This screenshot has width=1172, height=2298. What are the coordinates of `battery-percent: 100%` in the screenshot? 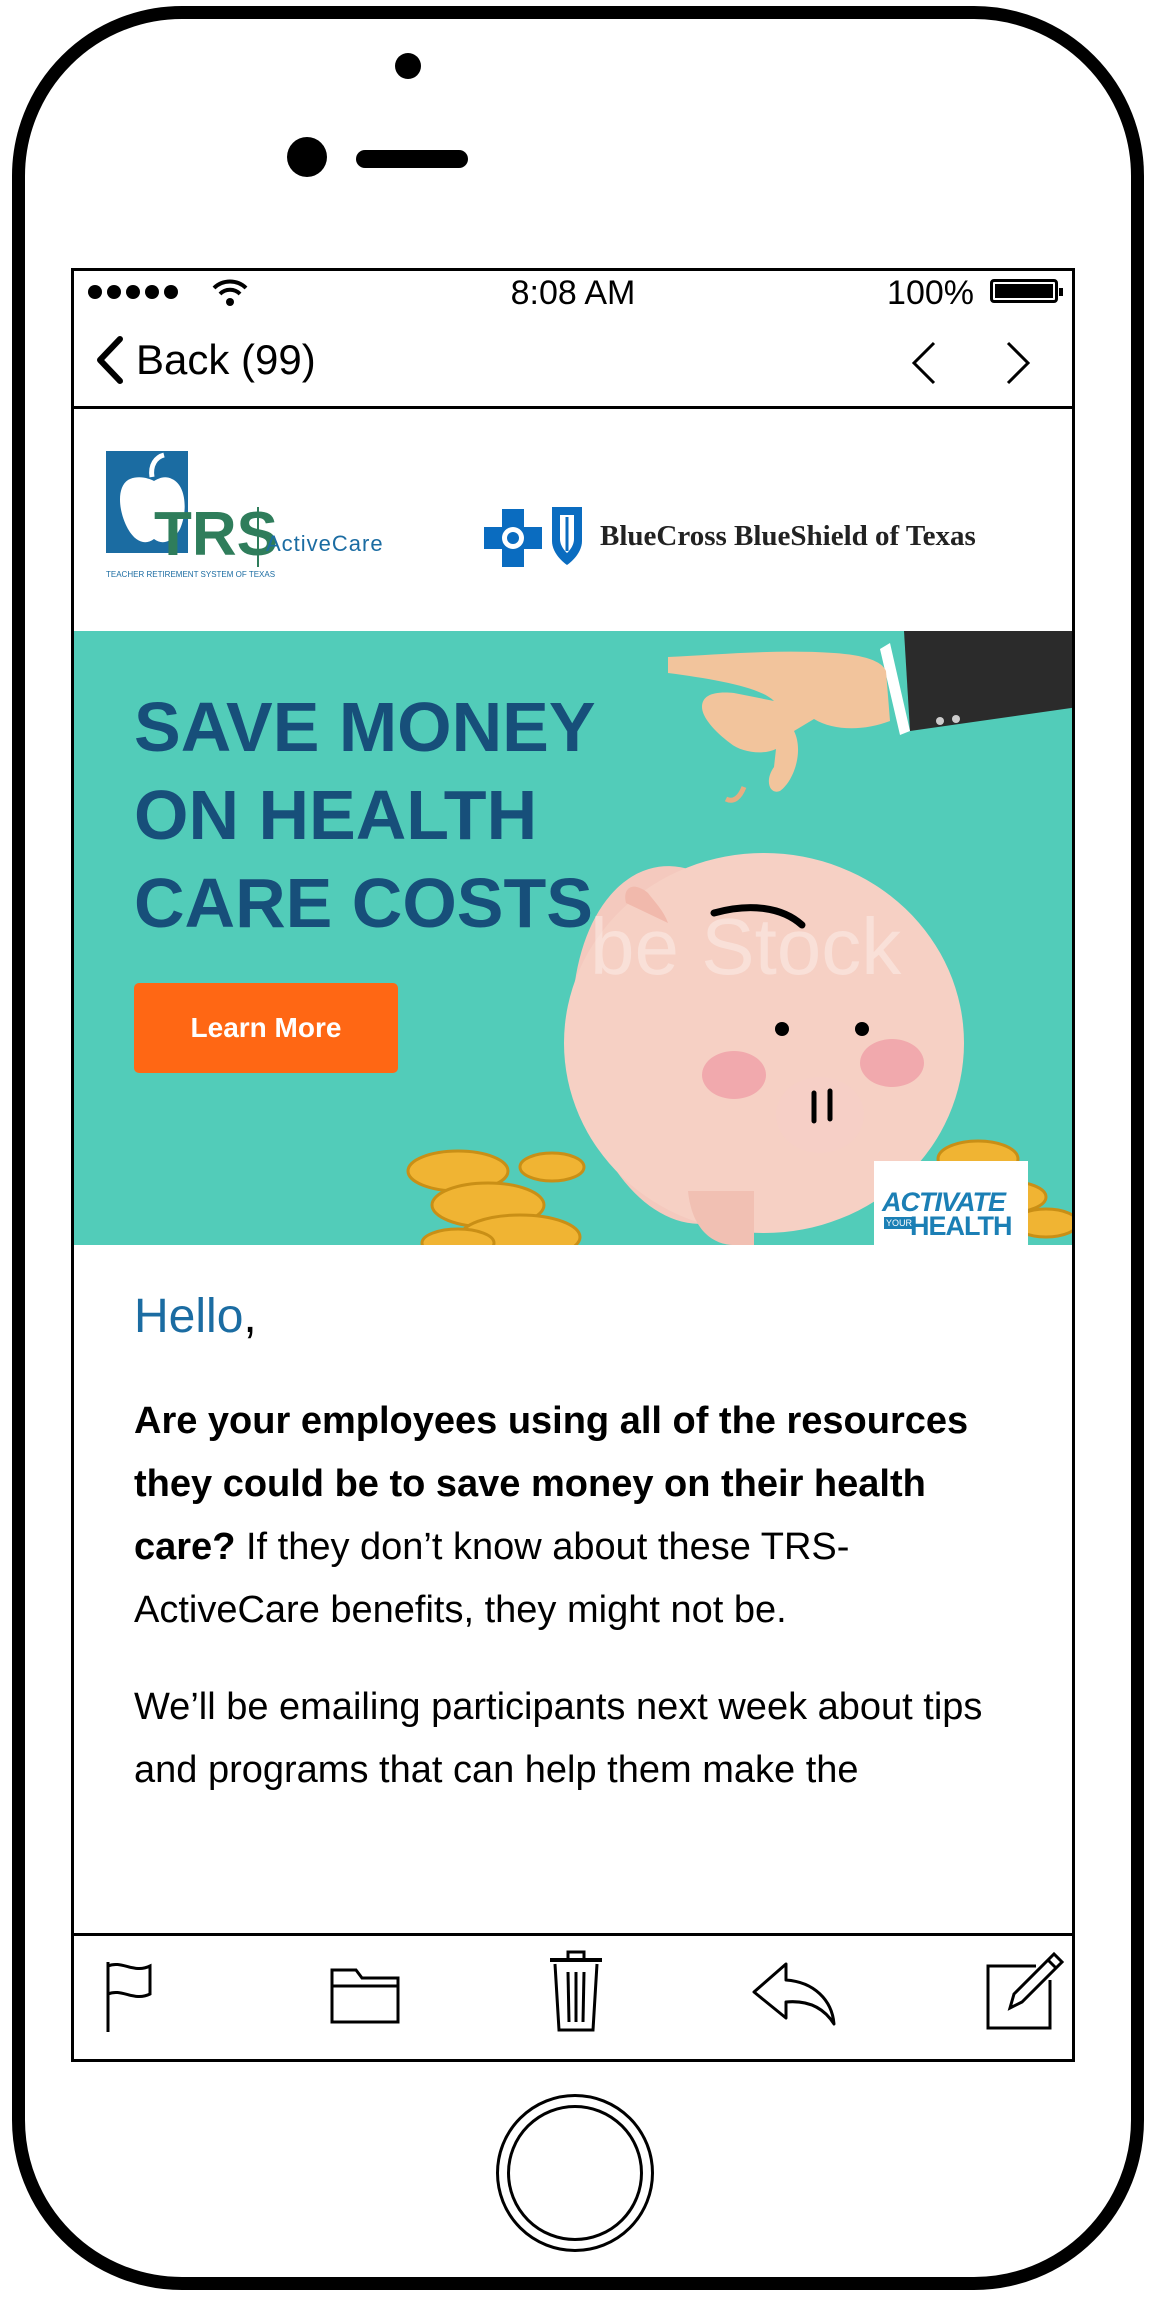 It's located at (930, 293).